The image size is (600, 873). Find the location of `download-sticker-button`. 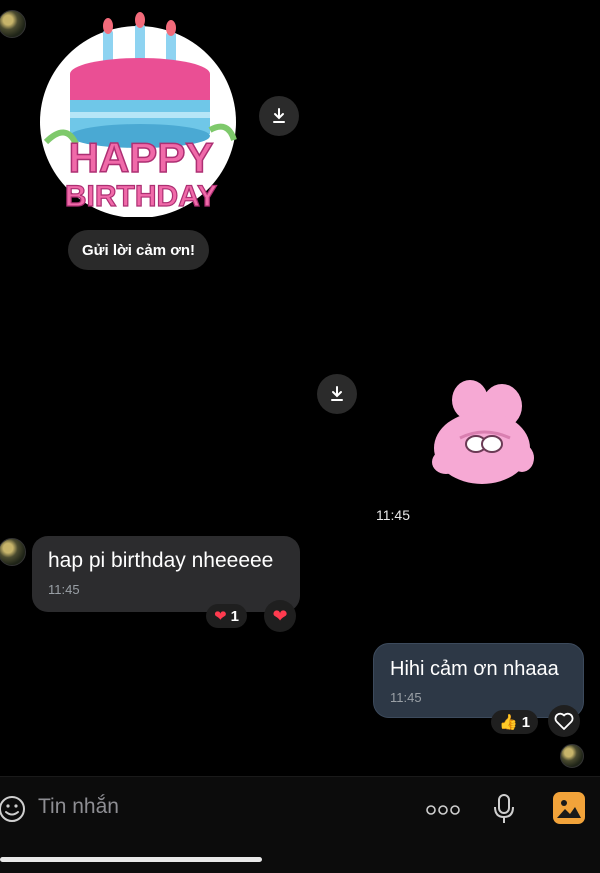

download-sticker-button is located at coordinates (279, 116).